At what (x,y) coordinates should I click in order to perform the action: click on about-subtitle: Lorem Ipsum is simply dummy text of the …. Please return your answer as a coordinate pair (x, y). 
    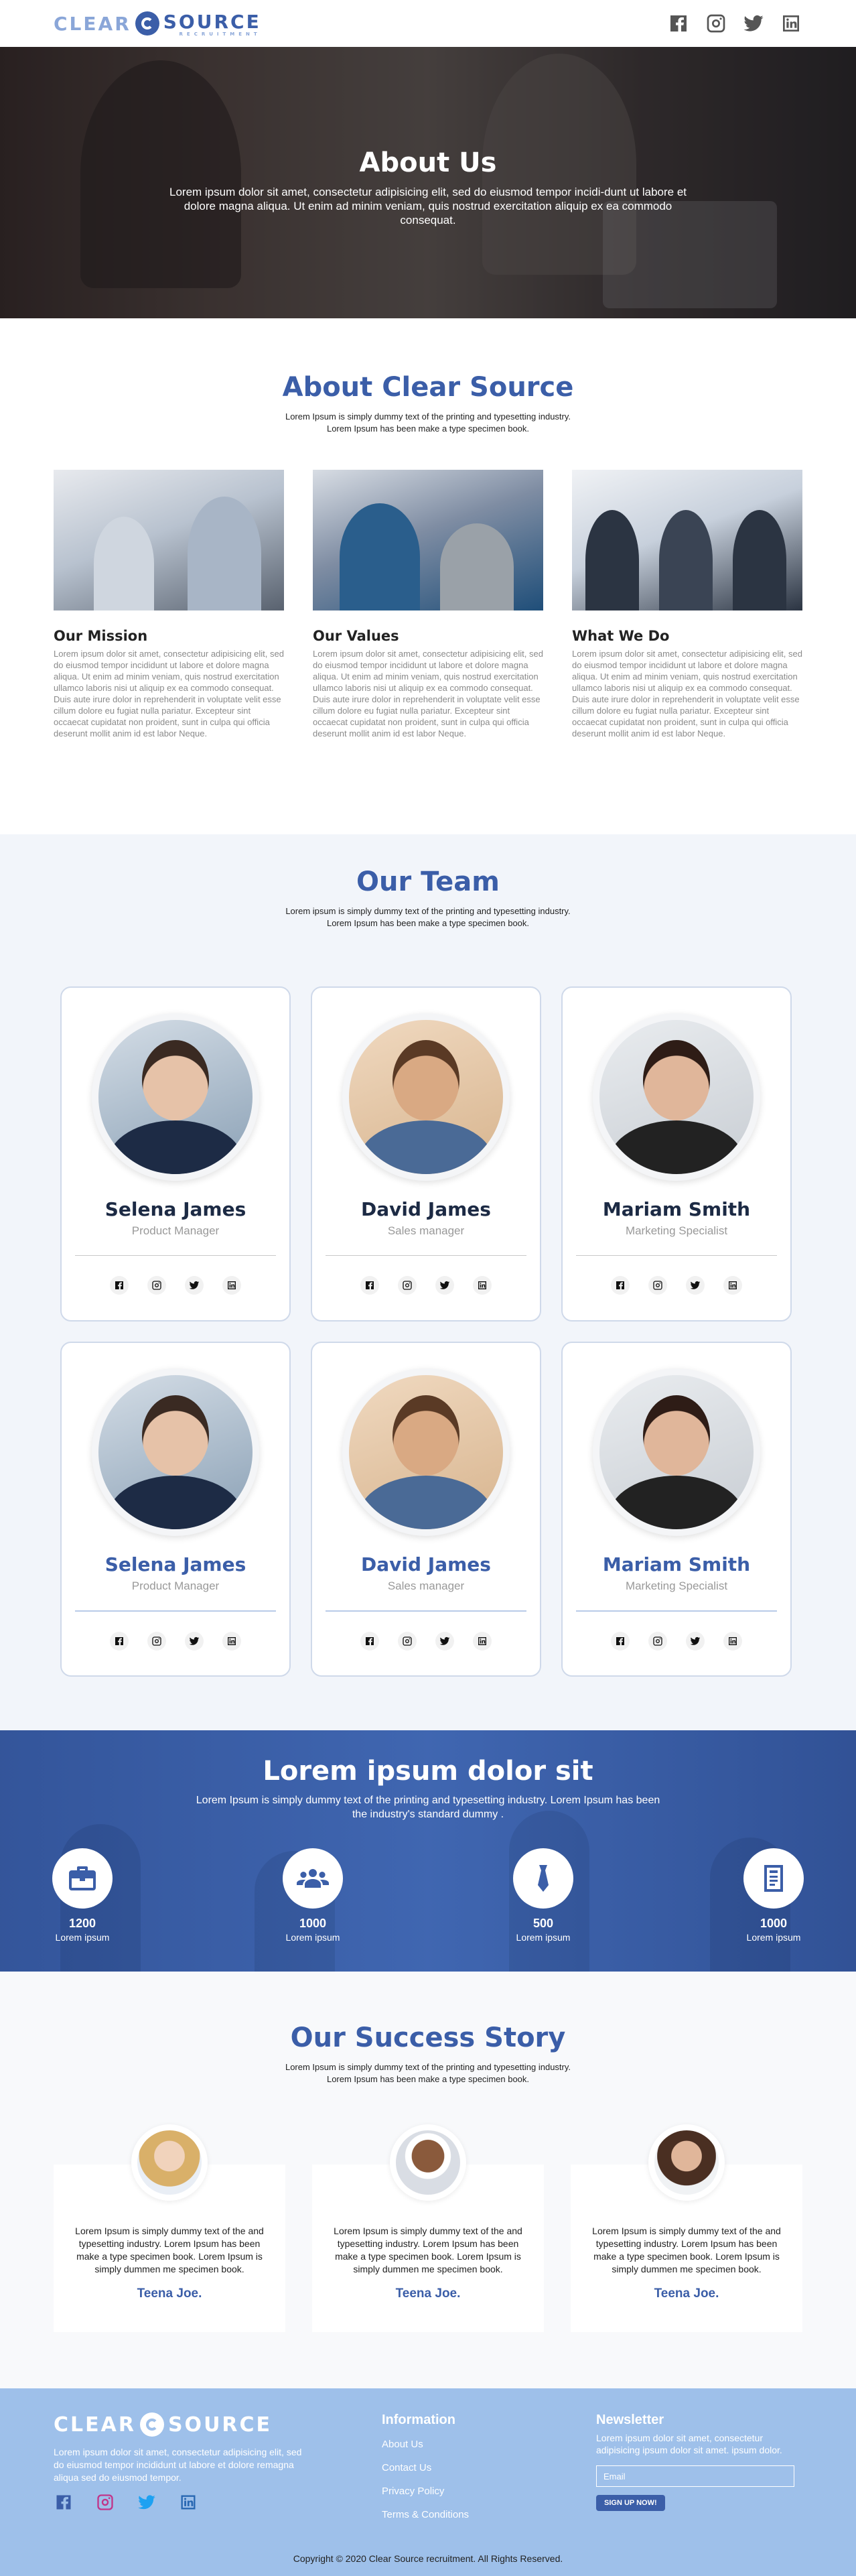
    Looking at the image, I should click on (428, 422).